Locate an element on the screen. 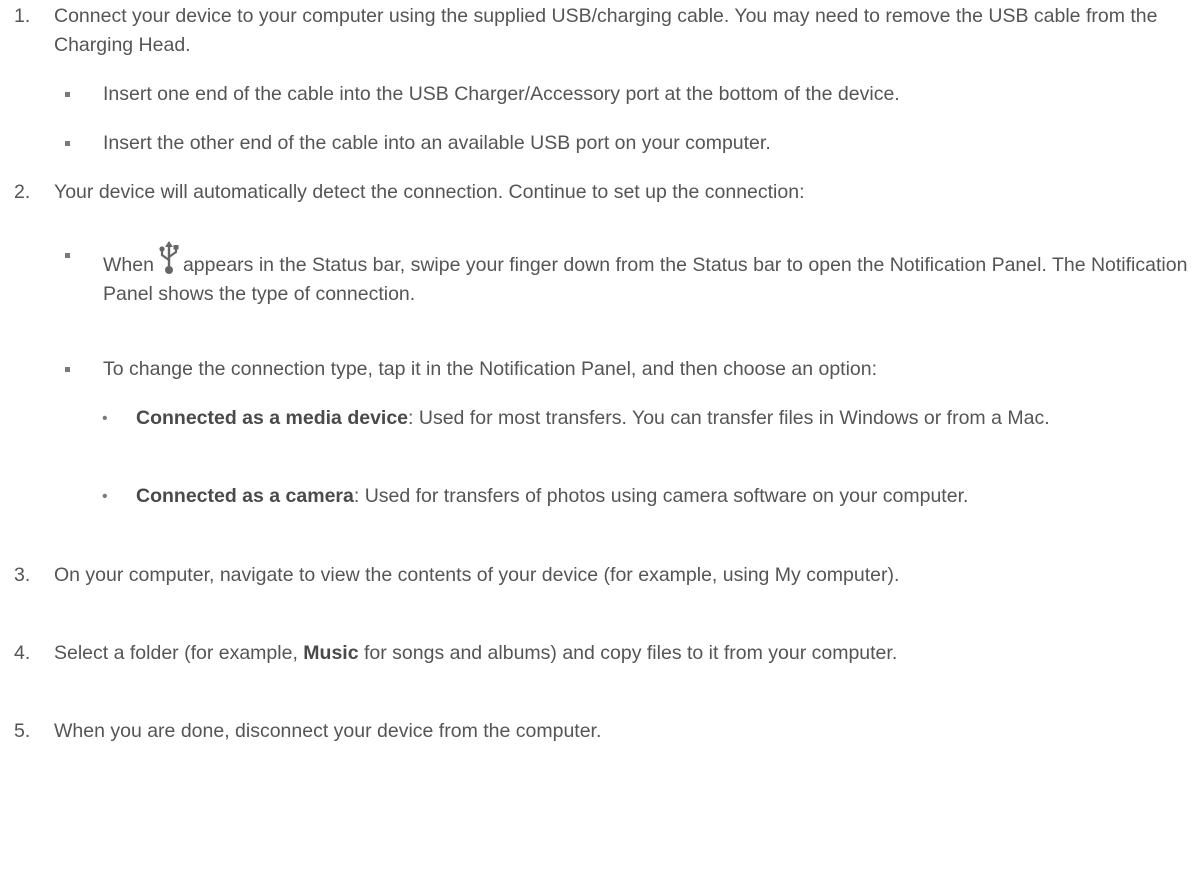 The width and height of the screenshot is (1204, 892). step-number: 4. is located at coordinates (22, 653).